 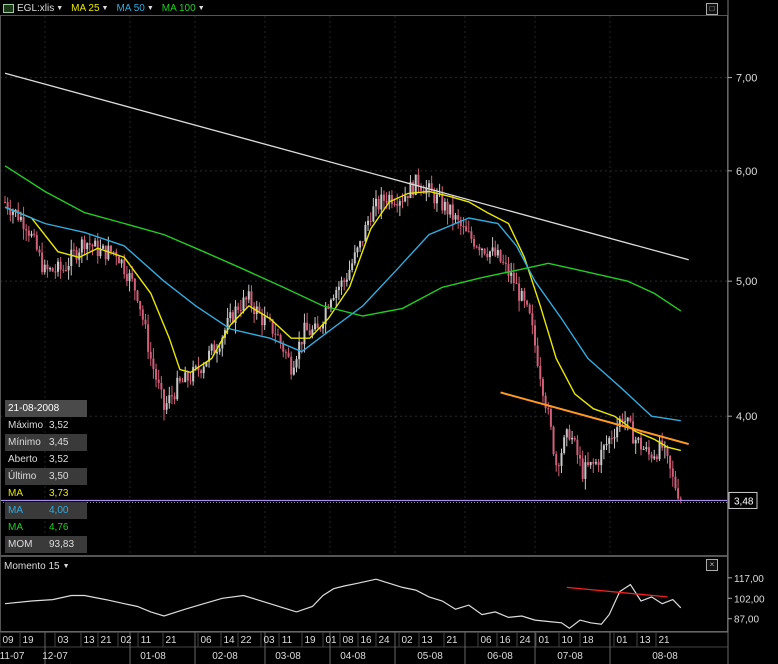 I want to click on indicator-label: MA 100, so click(x=178, y=8).